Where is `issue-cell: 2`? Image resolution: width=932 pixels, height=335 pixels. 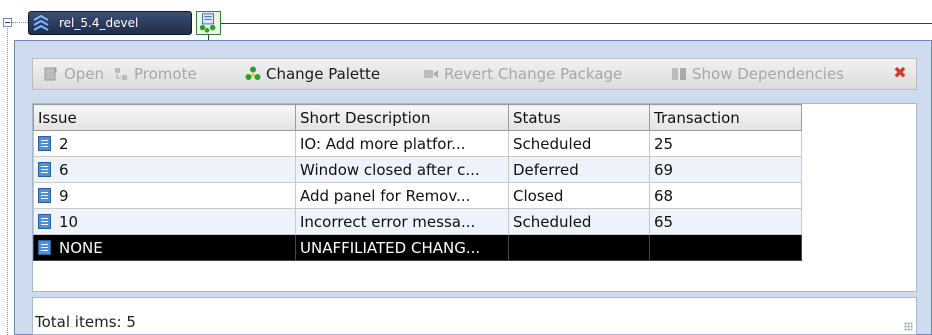
issue-cell: 2 is located at coordinates (164, 143).